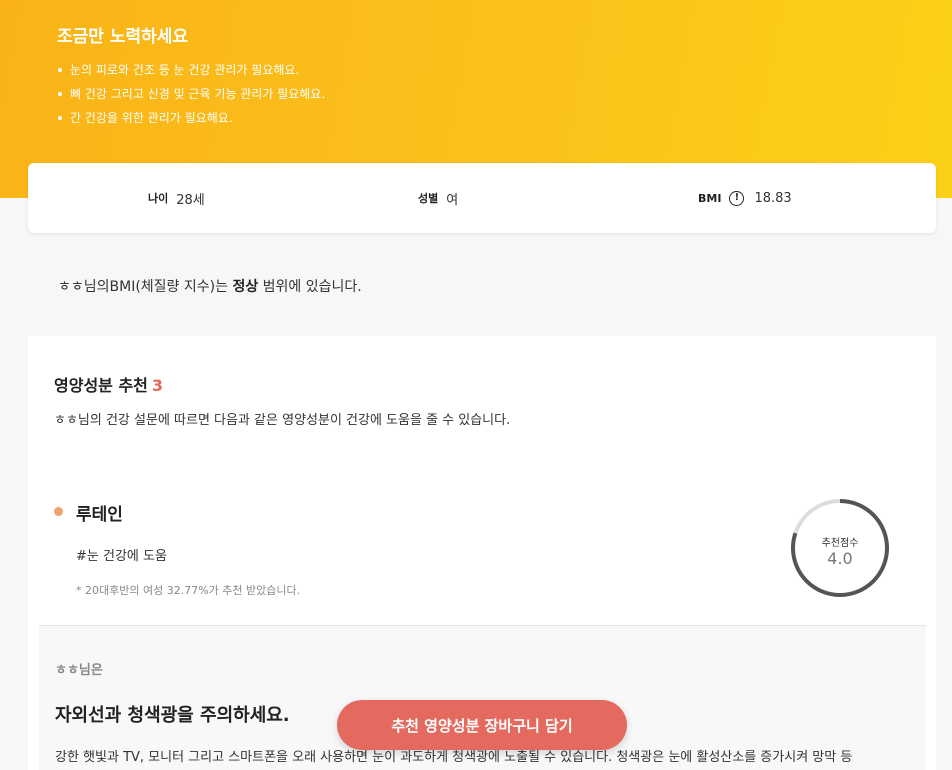 The width and height of the screenshot is (952, 770). What do you see at coordinates (121, 556) in the screenshot?
I see `nutrient-tag: #눈 건강에 도움` at bounding box center [121, 556].